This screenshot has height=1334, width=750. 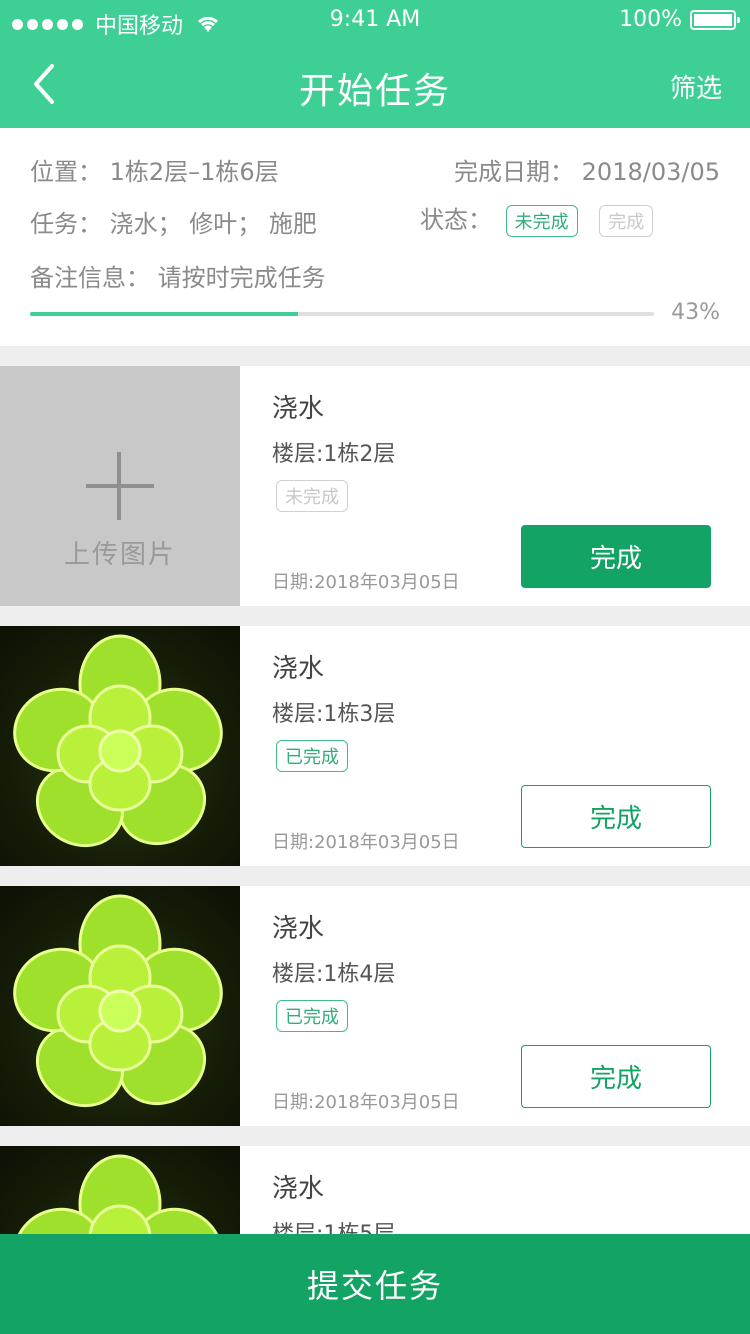 What do you see at coordinates (154, 172) in the screenshot?
I see `location-text: 位置： 1栋2层–1栋6层` at bounding box center [154, 172].